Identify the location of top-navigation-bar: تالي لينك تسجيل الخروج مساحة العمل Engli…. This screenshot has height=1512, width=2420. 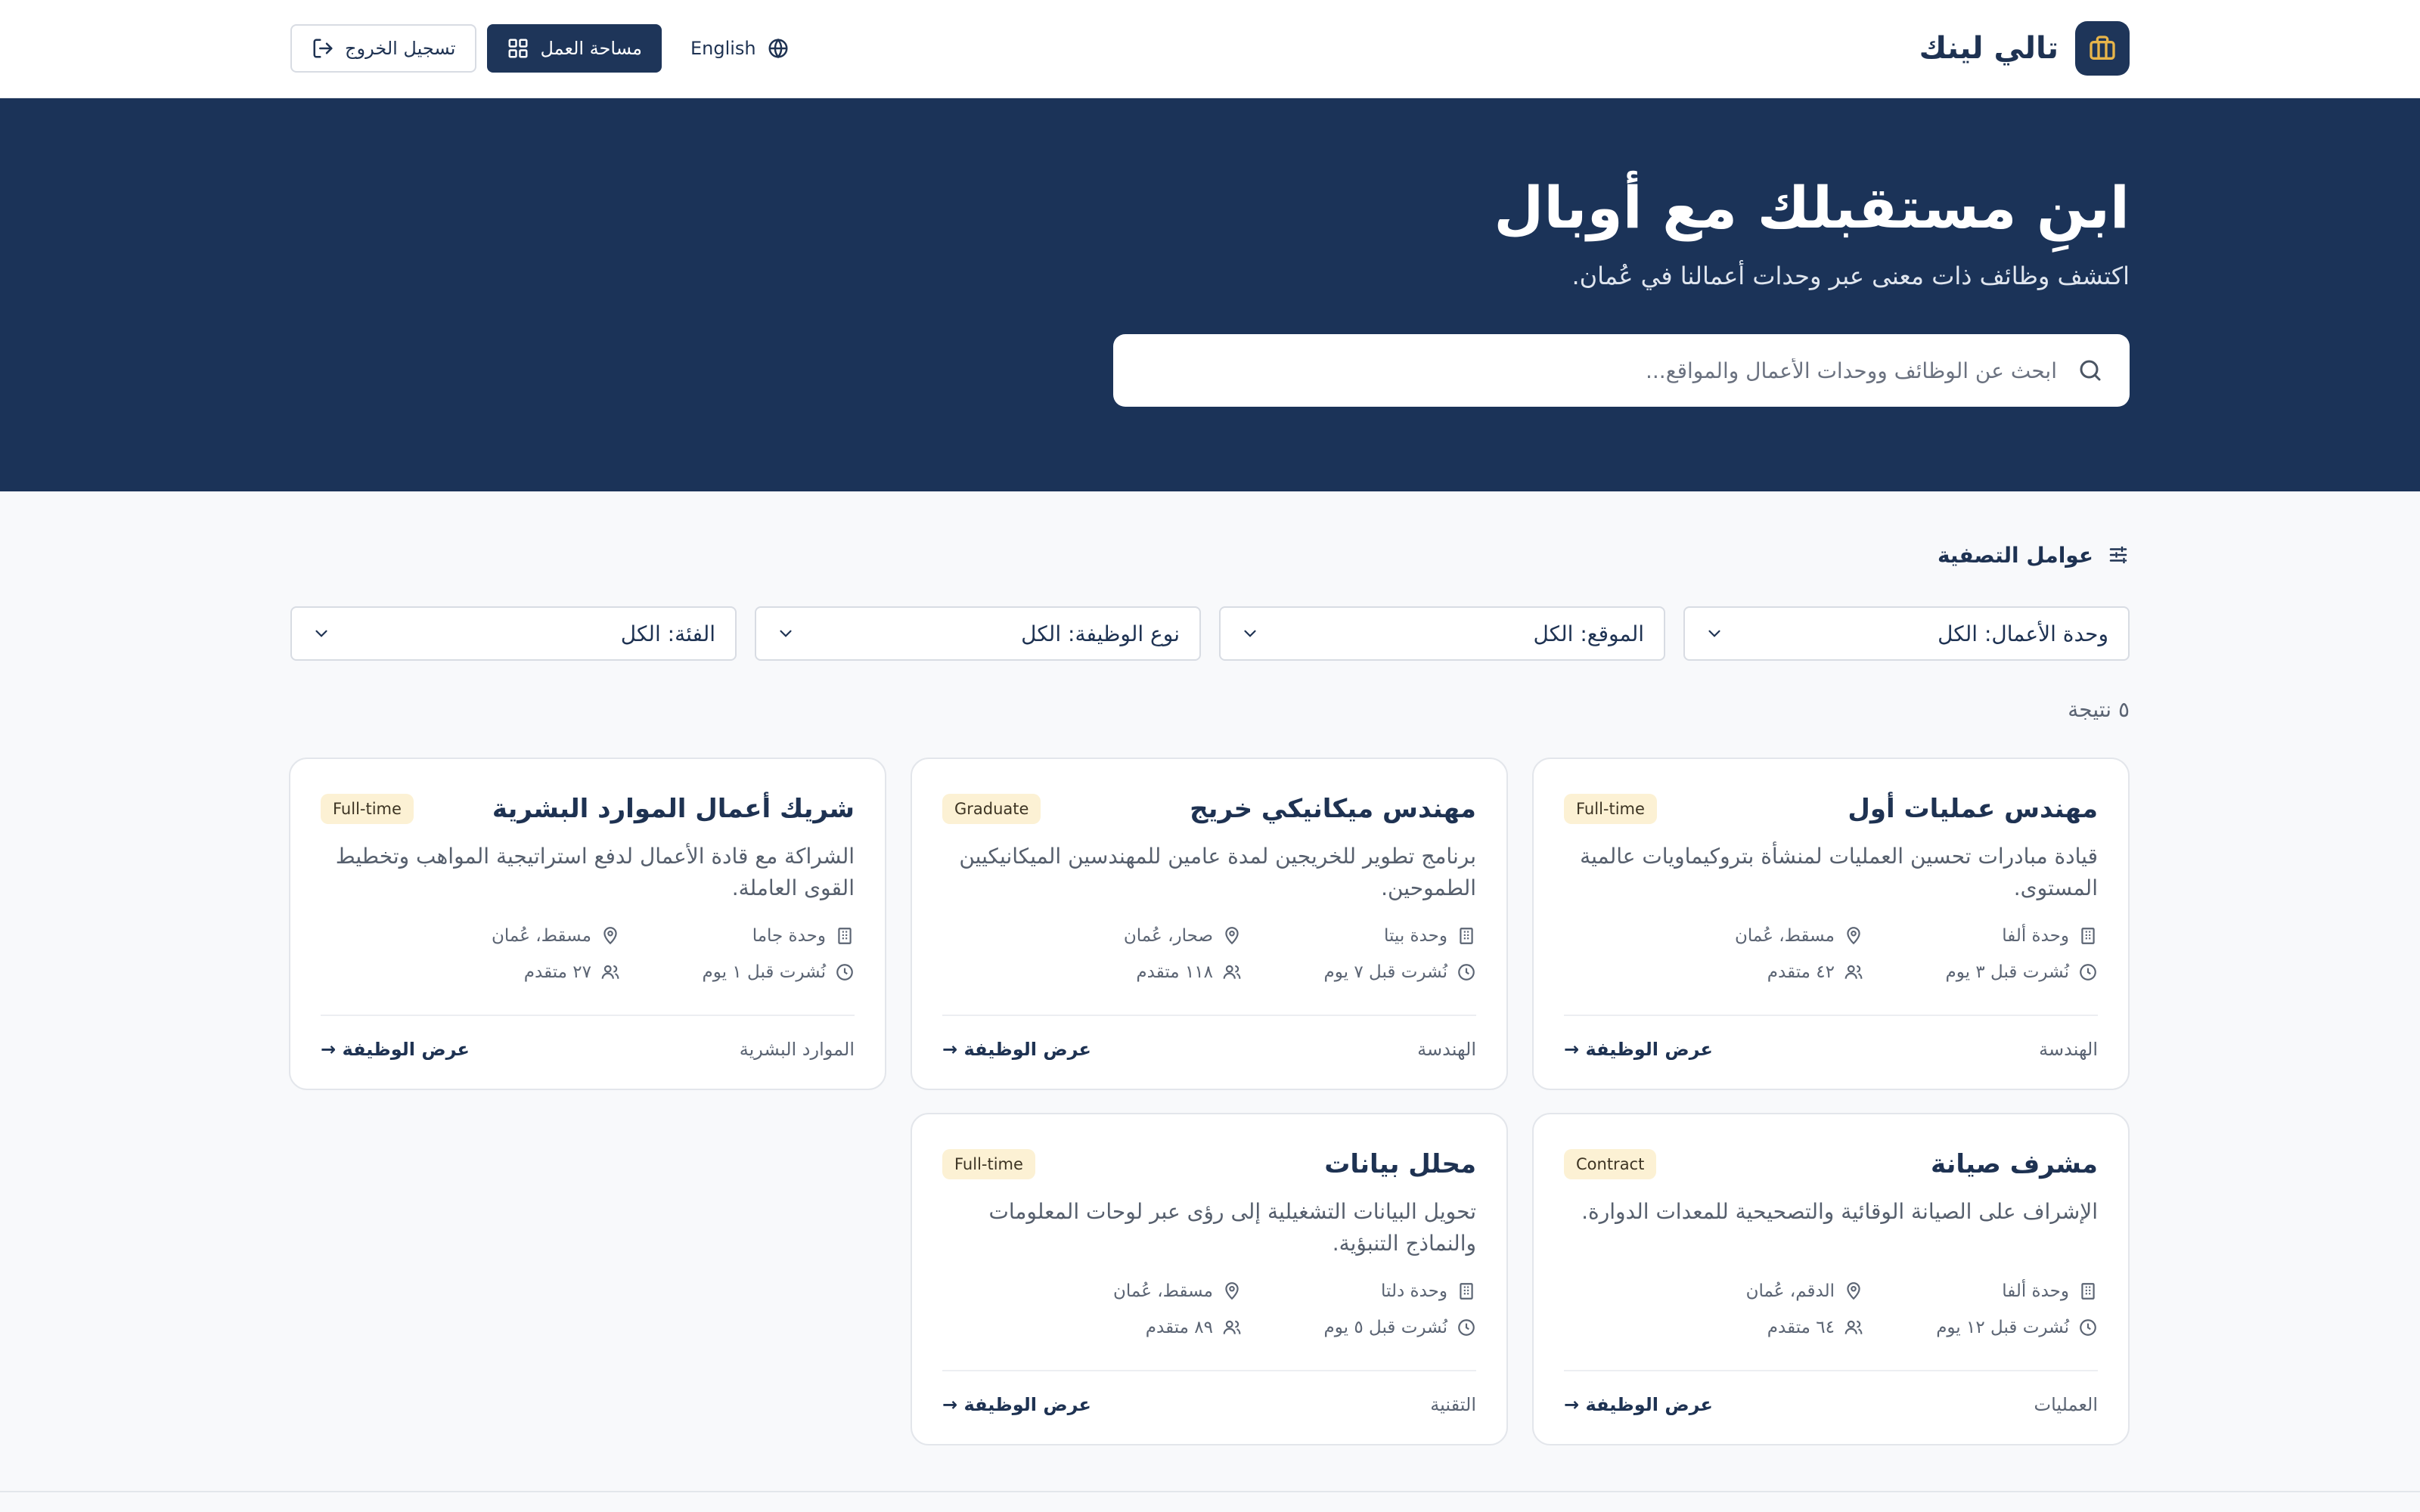
(1210, 49).